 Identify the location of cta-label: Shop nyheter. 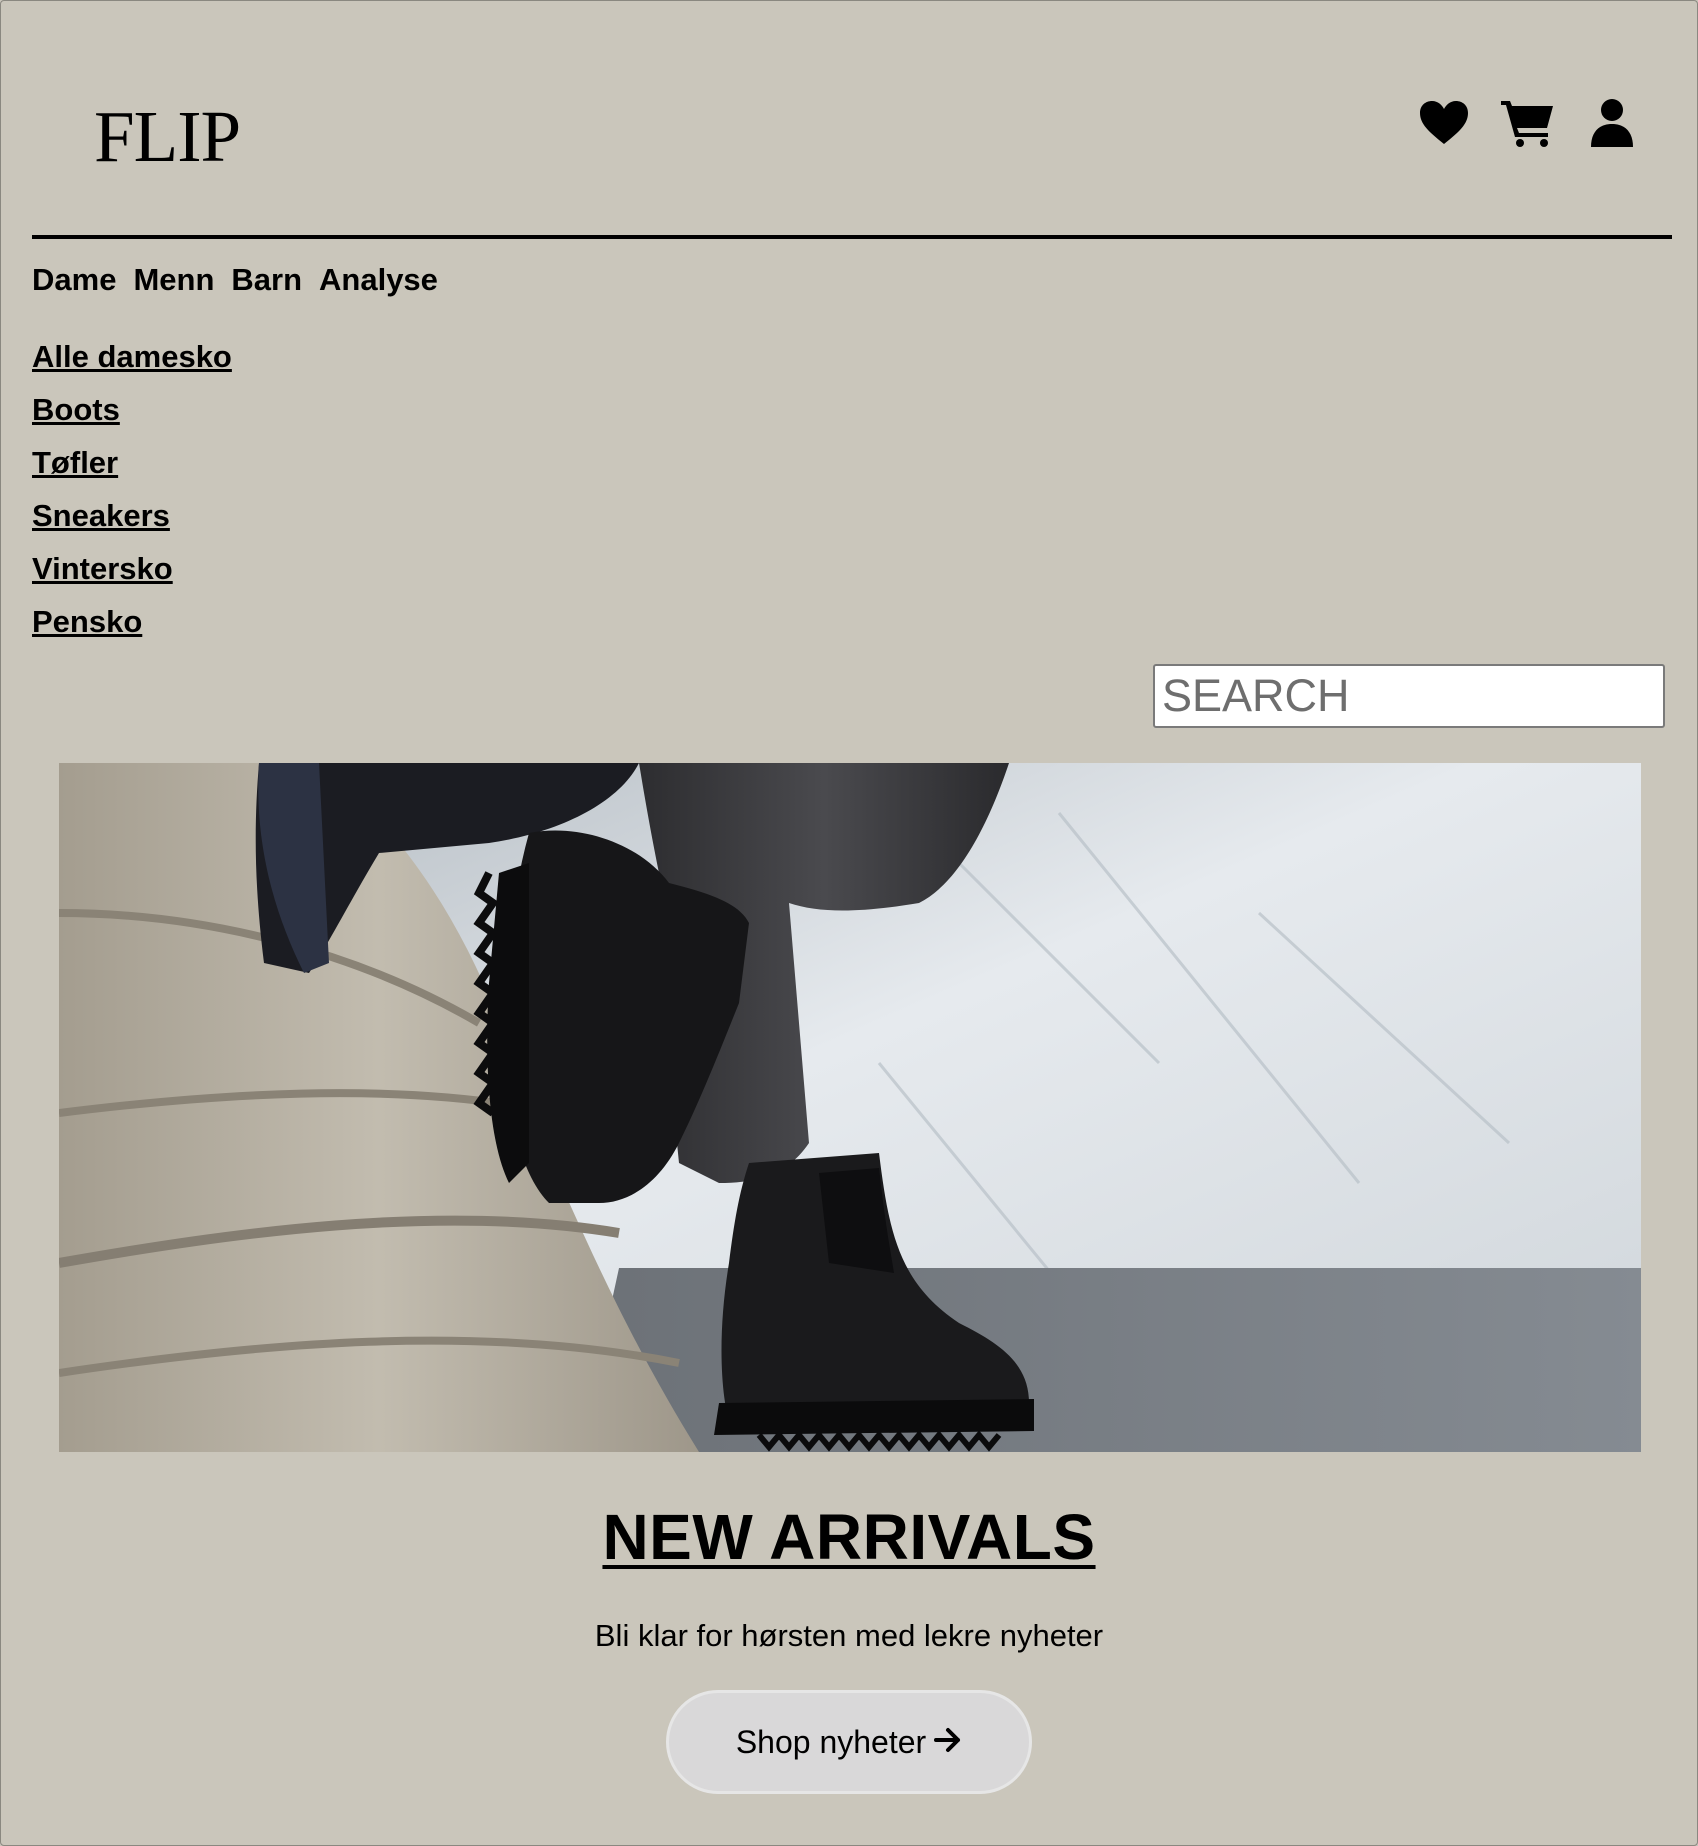
(831, 1741).